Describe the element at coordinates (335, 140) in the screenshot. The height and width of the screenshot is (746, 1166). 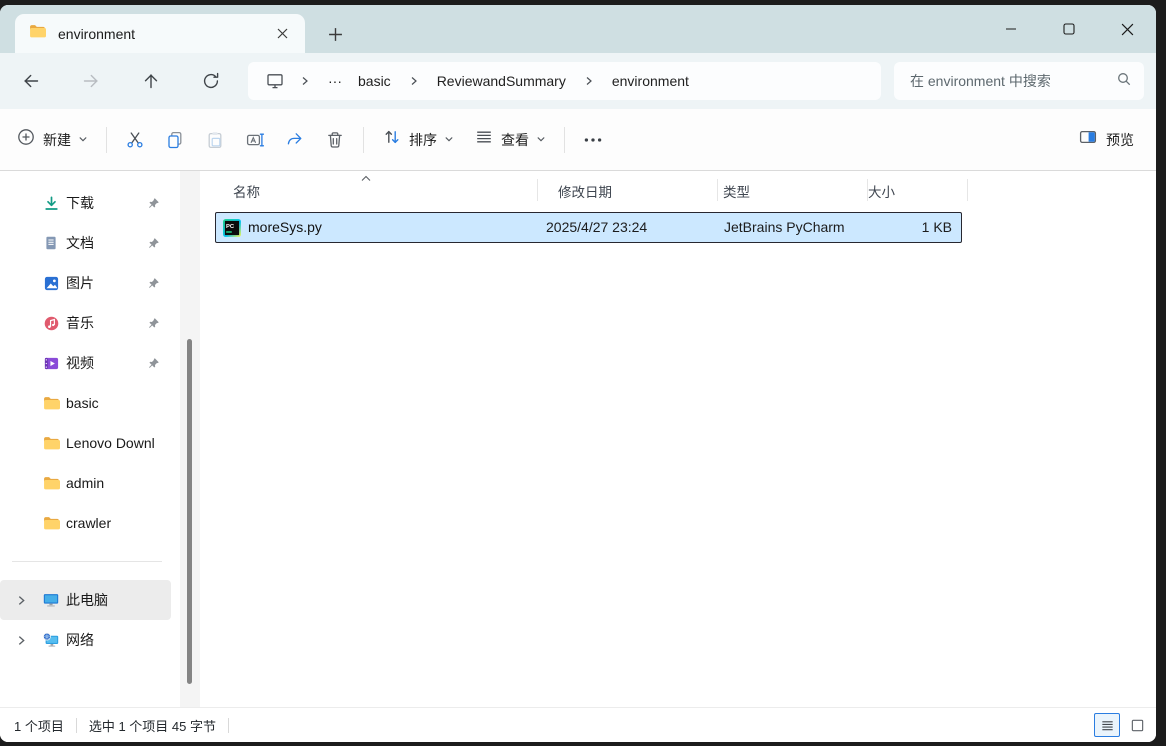
I see `delete-button` at that location.